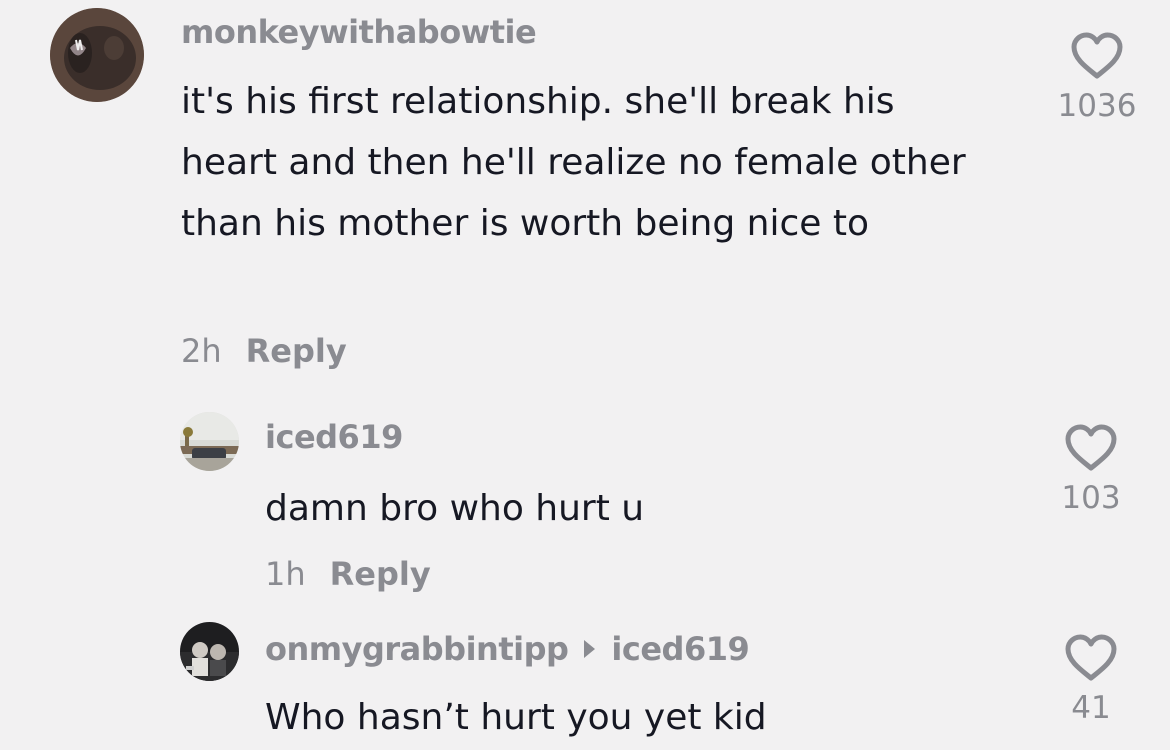  What do you see at coordinates (285, 574) in the screenshot?
I see `comment-timestamp: 1h` at bounding box center [285, 574].